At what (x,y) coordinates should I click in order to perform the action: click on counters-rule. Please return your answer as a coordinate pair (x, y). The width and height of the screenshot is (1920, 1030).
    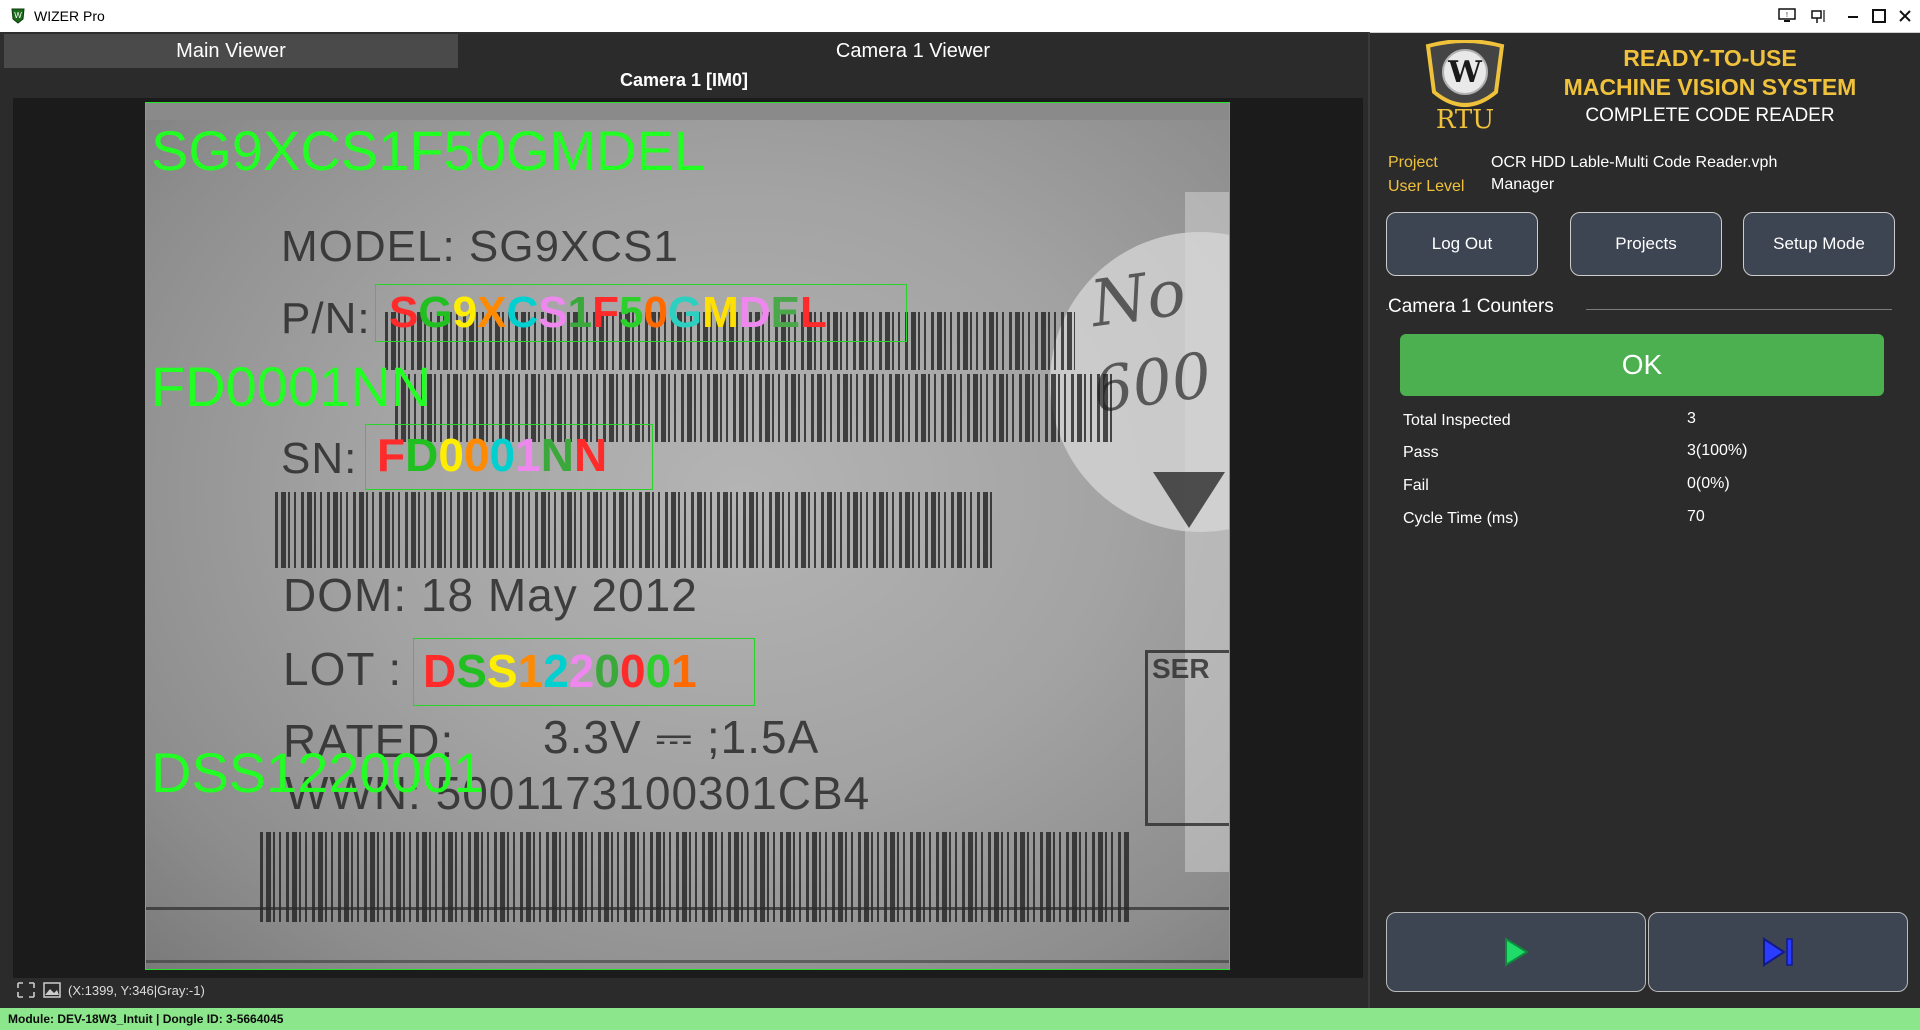
    Looking at the image, I should click on (1739, 309).